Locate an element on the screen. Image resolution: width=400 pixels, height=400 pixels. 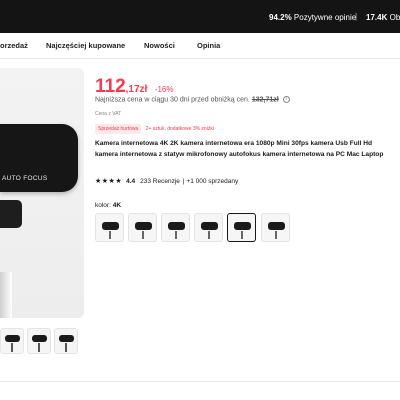
positive-reviews-stat: 94.2% Pozytywne opinie is located at coordinates (312, 17).